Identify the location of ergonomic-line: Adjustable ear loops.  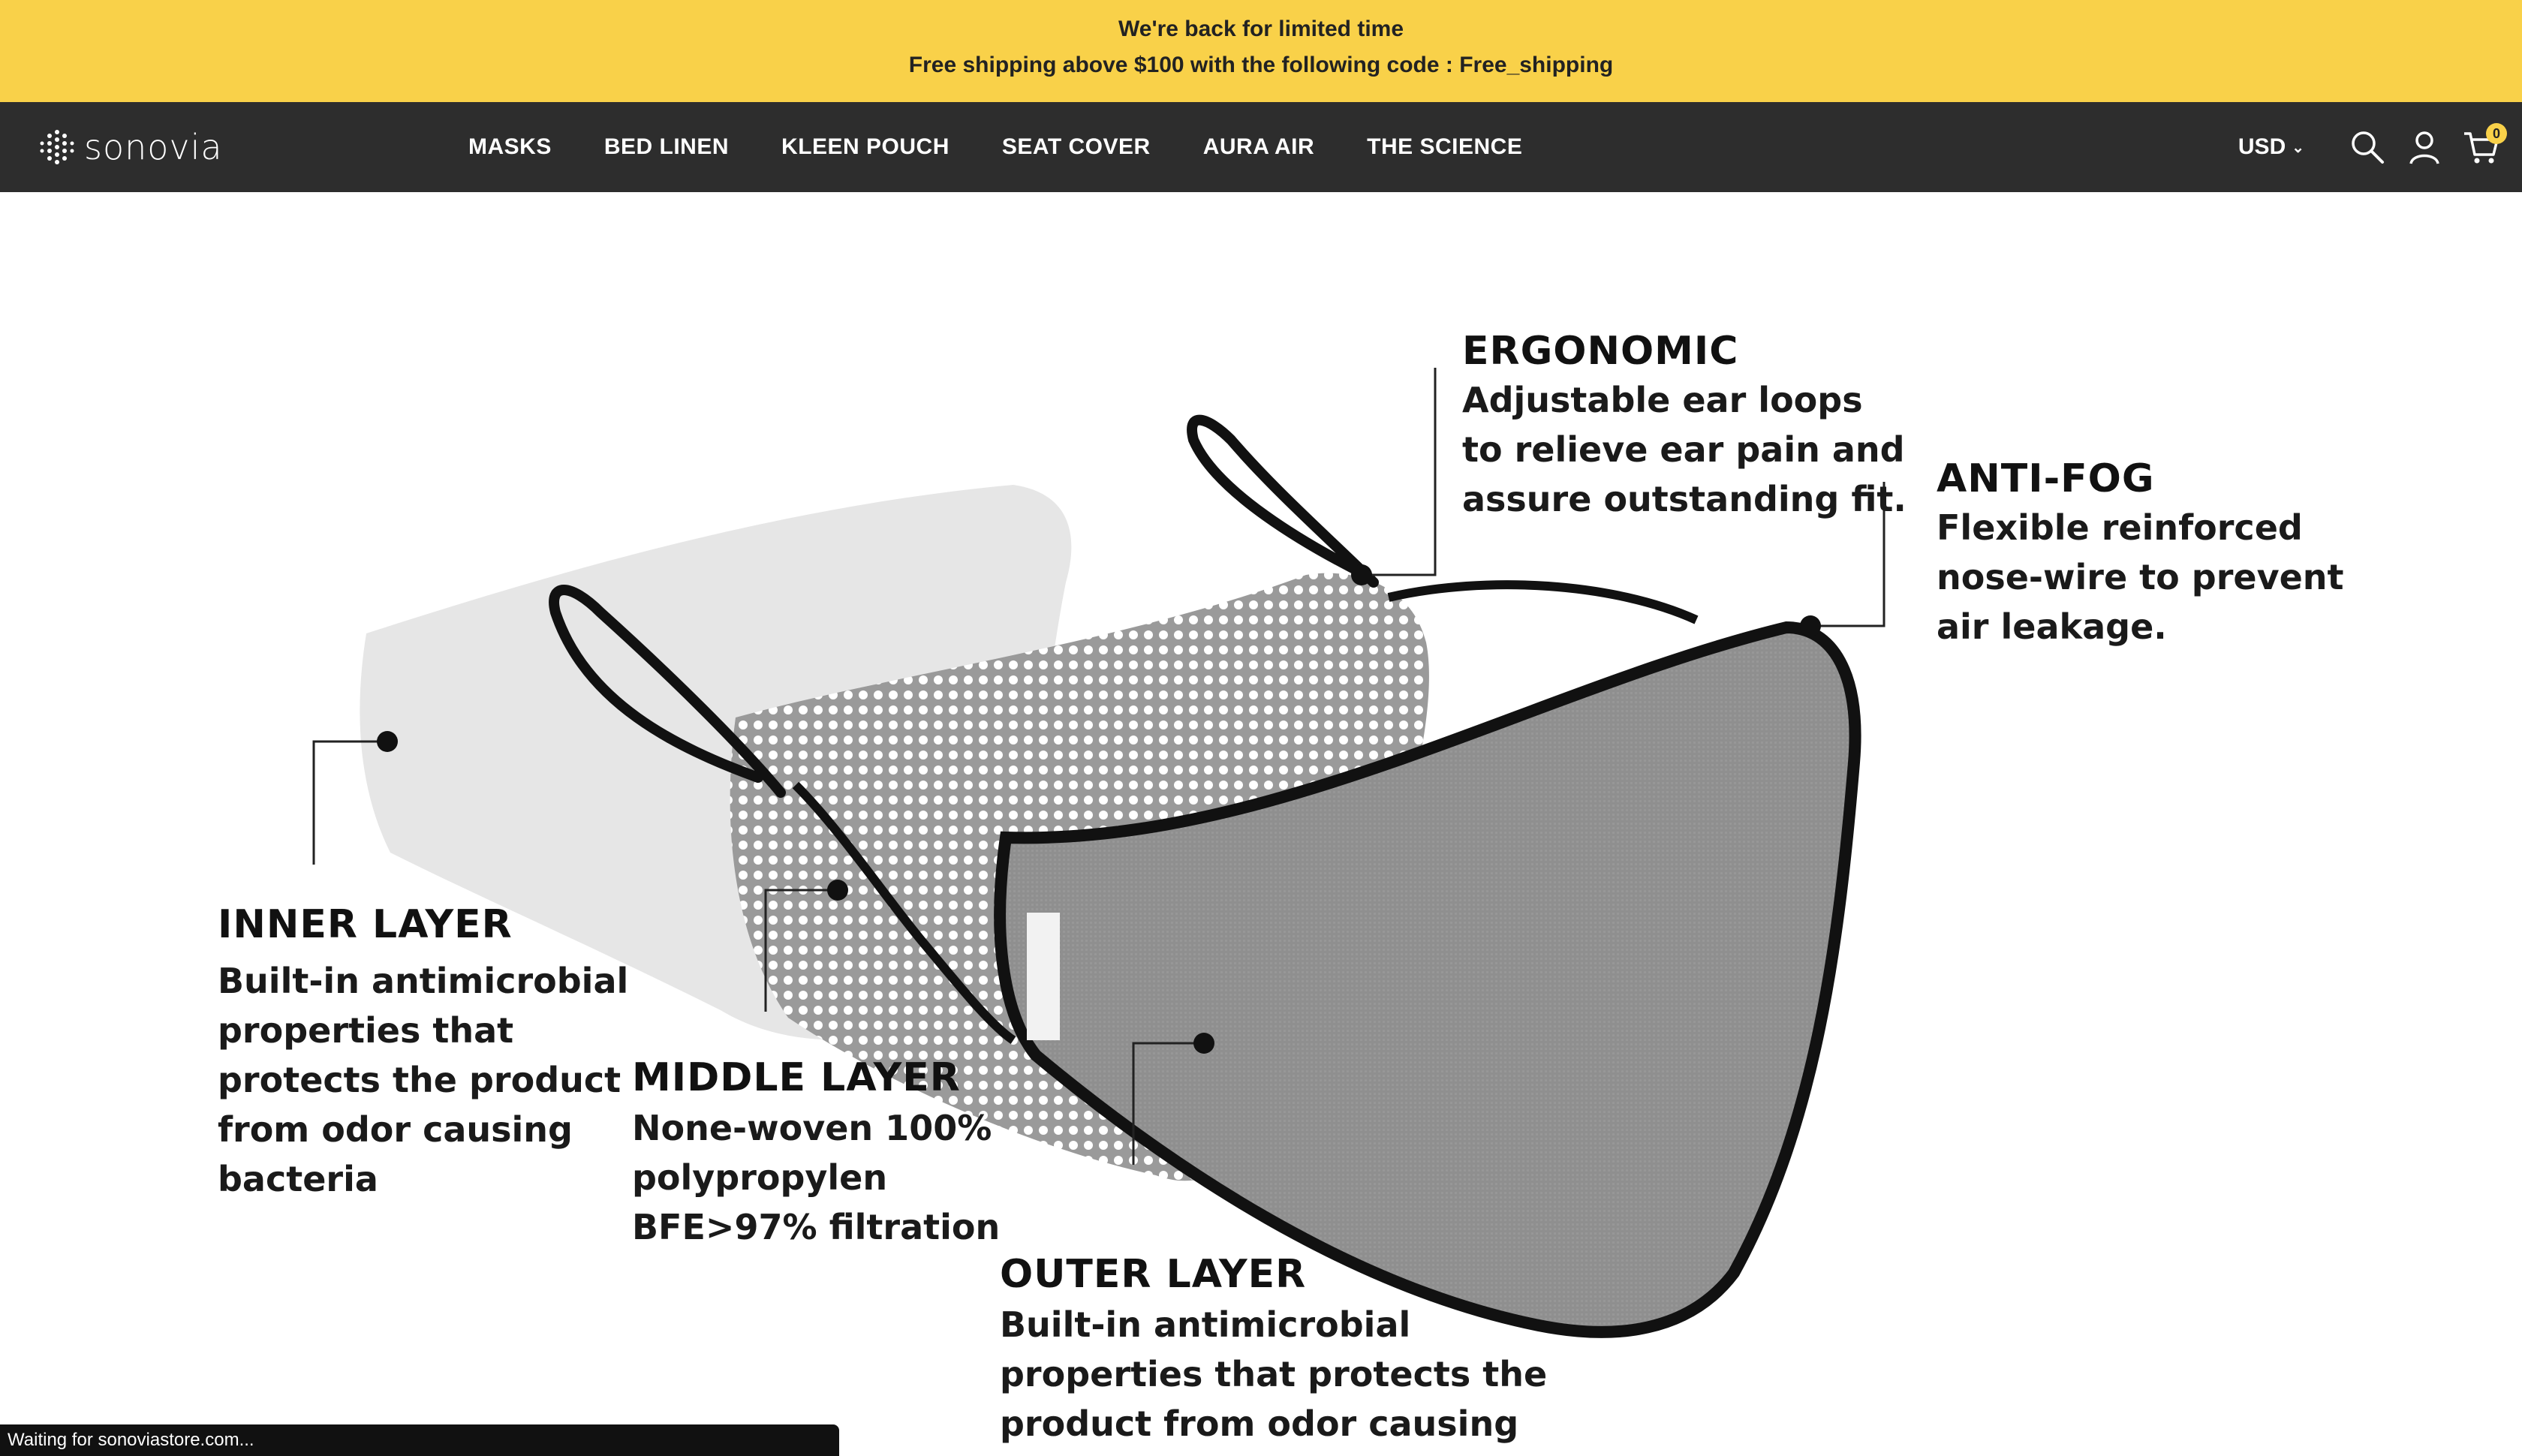
(1662, 400).